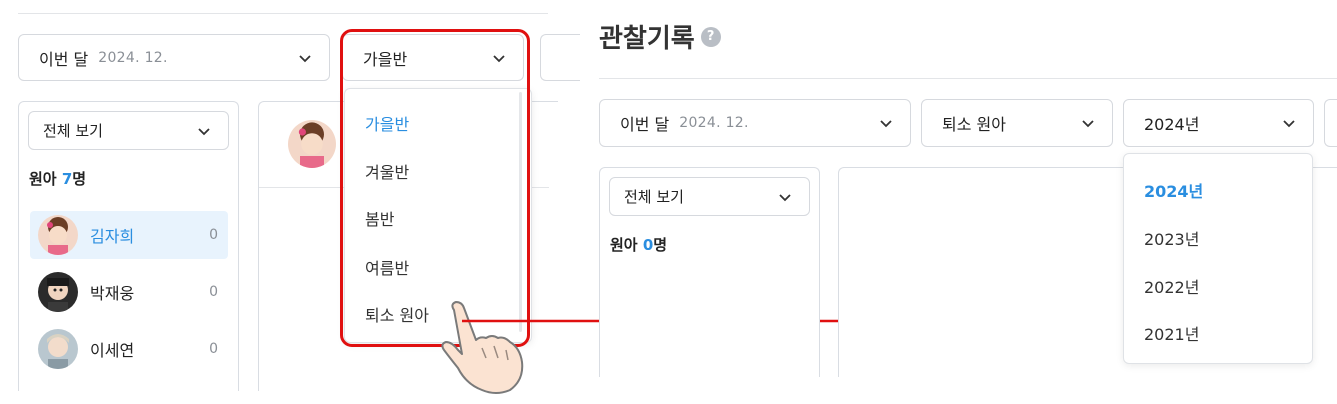 The width and height of the screenshot is (1337, 404). What do you see at coordinates (1172, 124) in the screenshot?
I see `year-select-value: 2024년` at bounding box center [1172, 124].